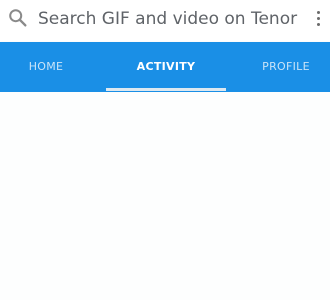 This screenshot has height=300, width=330. Describe the element at coordinates (46, 67) in the screenshot. I see `tab-home: HOME` at that location.